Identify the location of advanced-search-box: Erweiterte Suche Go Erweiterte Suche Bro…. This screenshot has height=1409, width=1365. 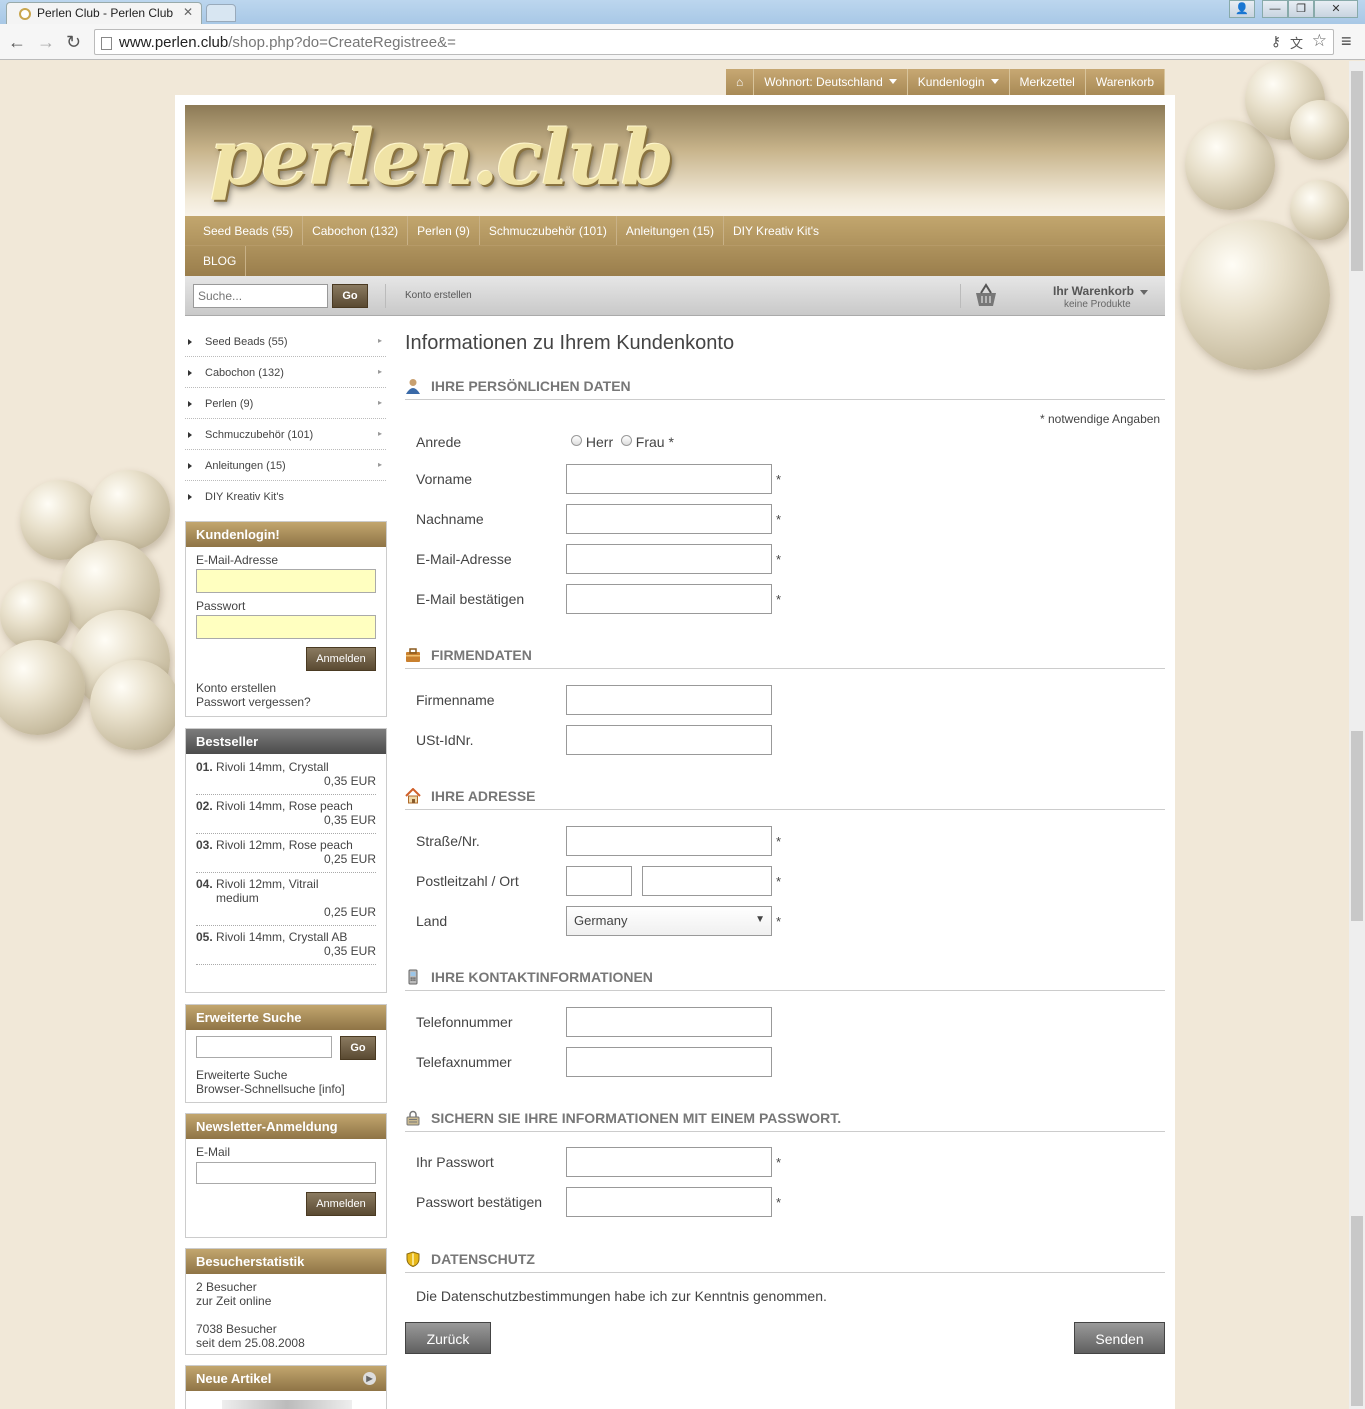
(286, 1053).